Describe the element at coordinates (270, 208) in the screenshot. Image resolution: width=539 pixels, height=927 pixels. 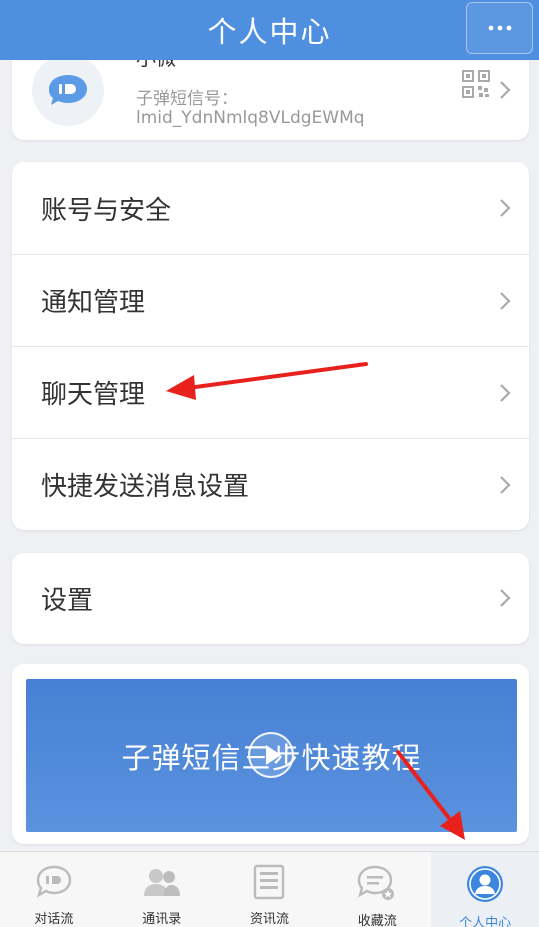
I see `menu-item-account-security: 账号与安全` at that location.